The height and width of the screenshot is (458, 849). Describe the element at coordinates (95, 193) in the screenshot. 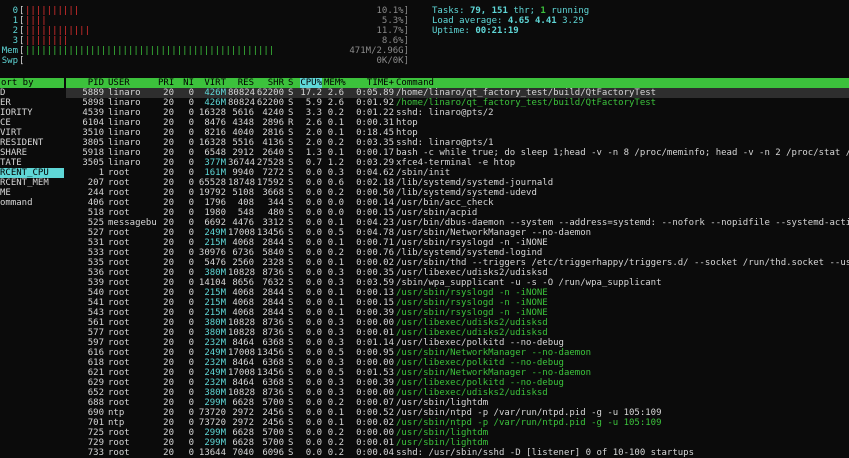

I see `cell-pid: 244` at that location.